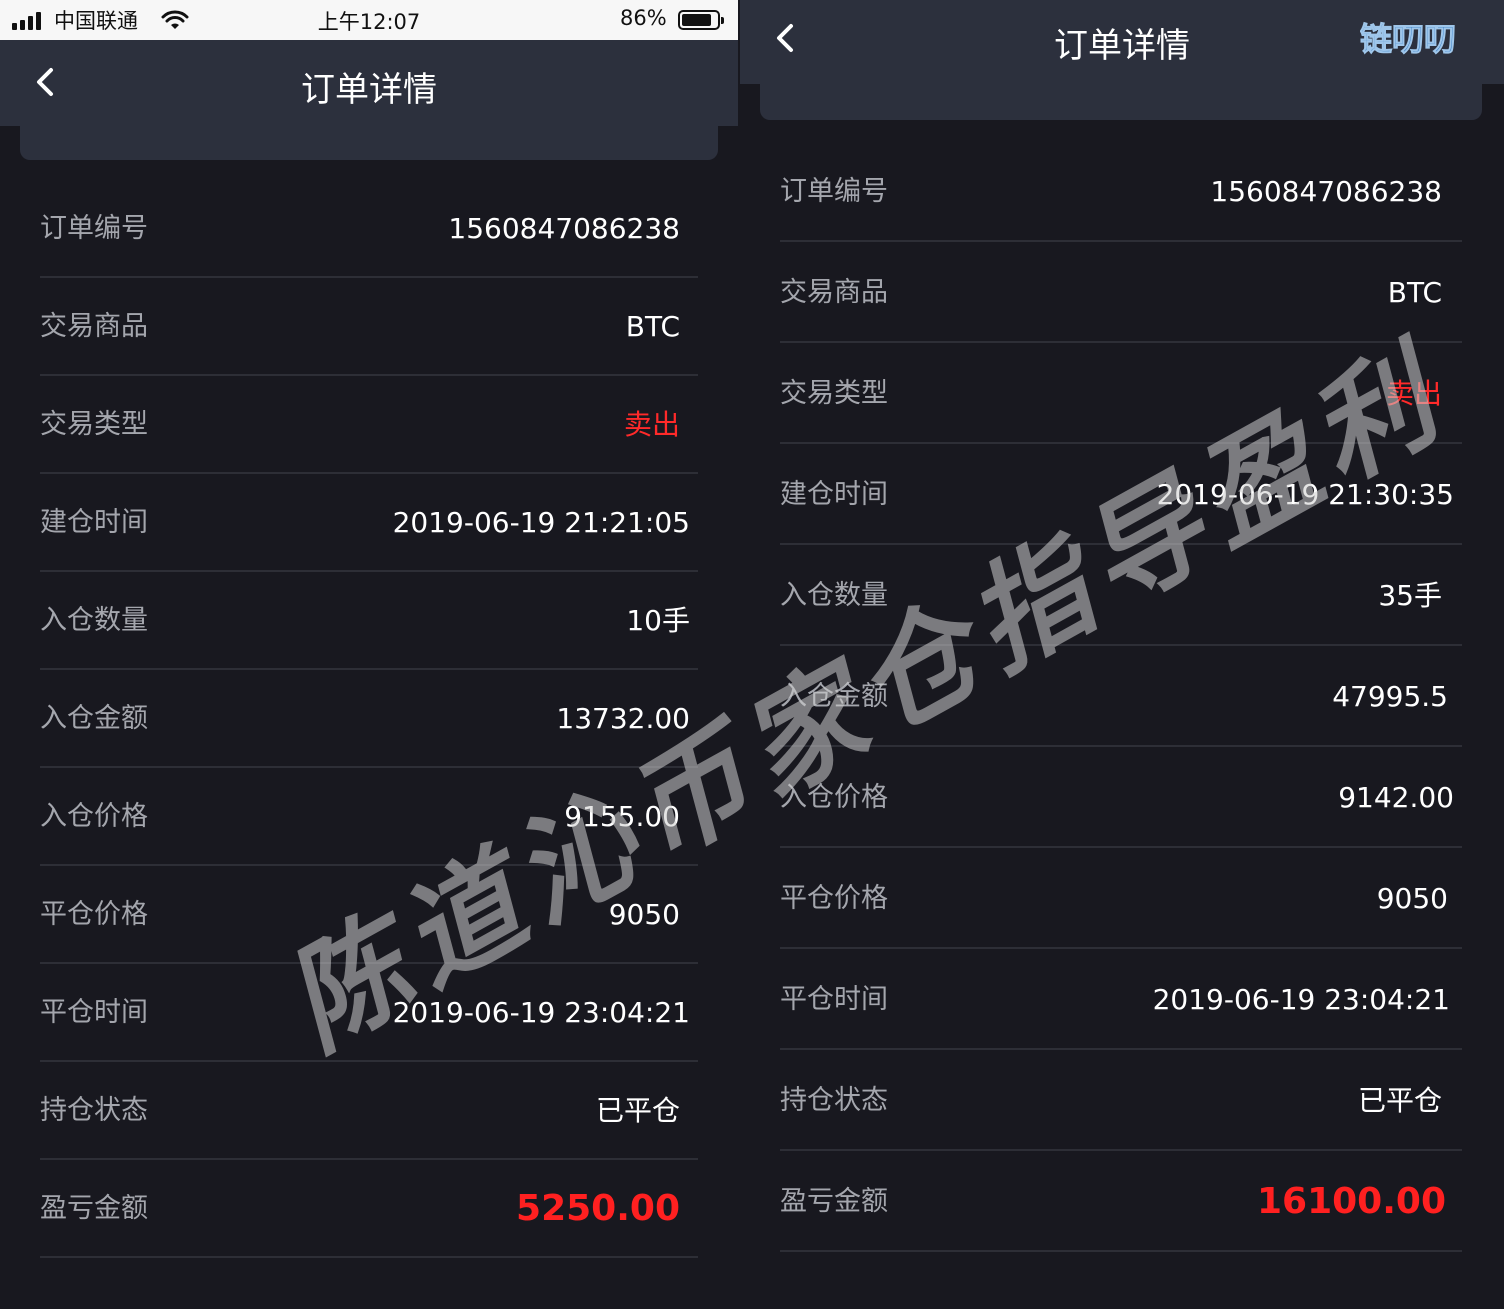 This screenshot has height=1309, width=1504. What do you see at coordinates (598, 1208) in the screenshot?
I see `profit-loss-value: 5250.00` at bounding box center [598, 1208].